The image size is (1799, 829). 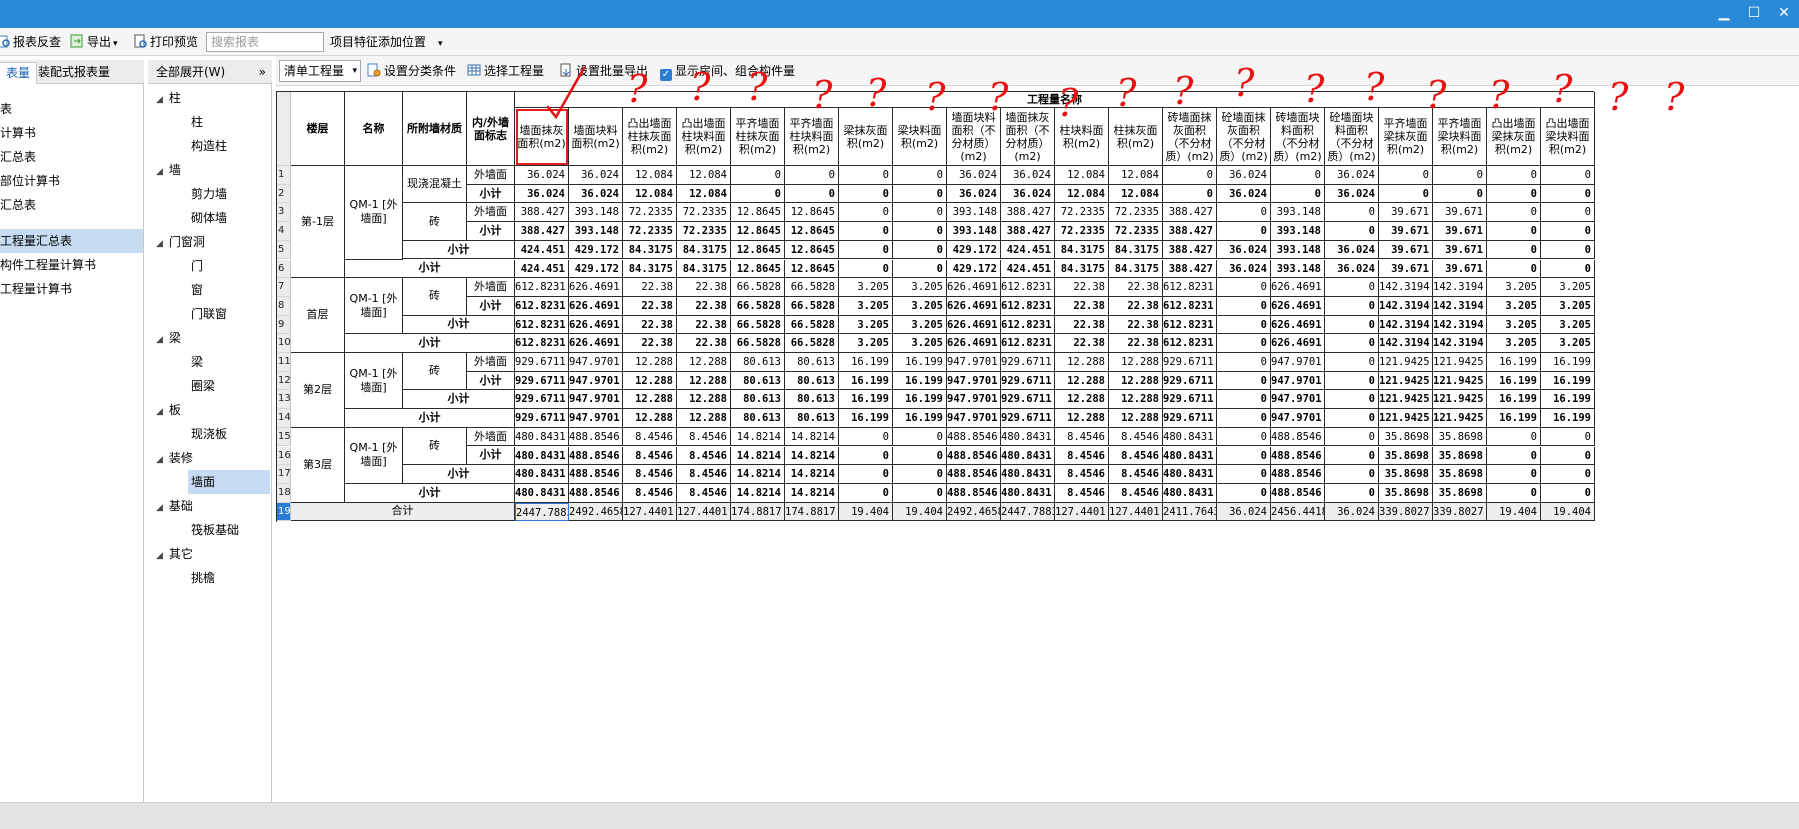 What do you see at coordinates (71, 181) in the screenshot?
I see `report-list-item: 部位计算书` at bounding box center [71, 181].